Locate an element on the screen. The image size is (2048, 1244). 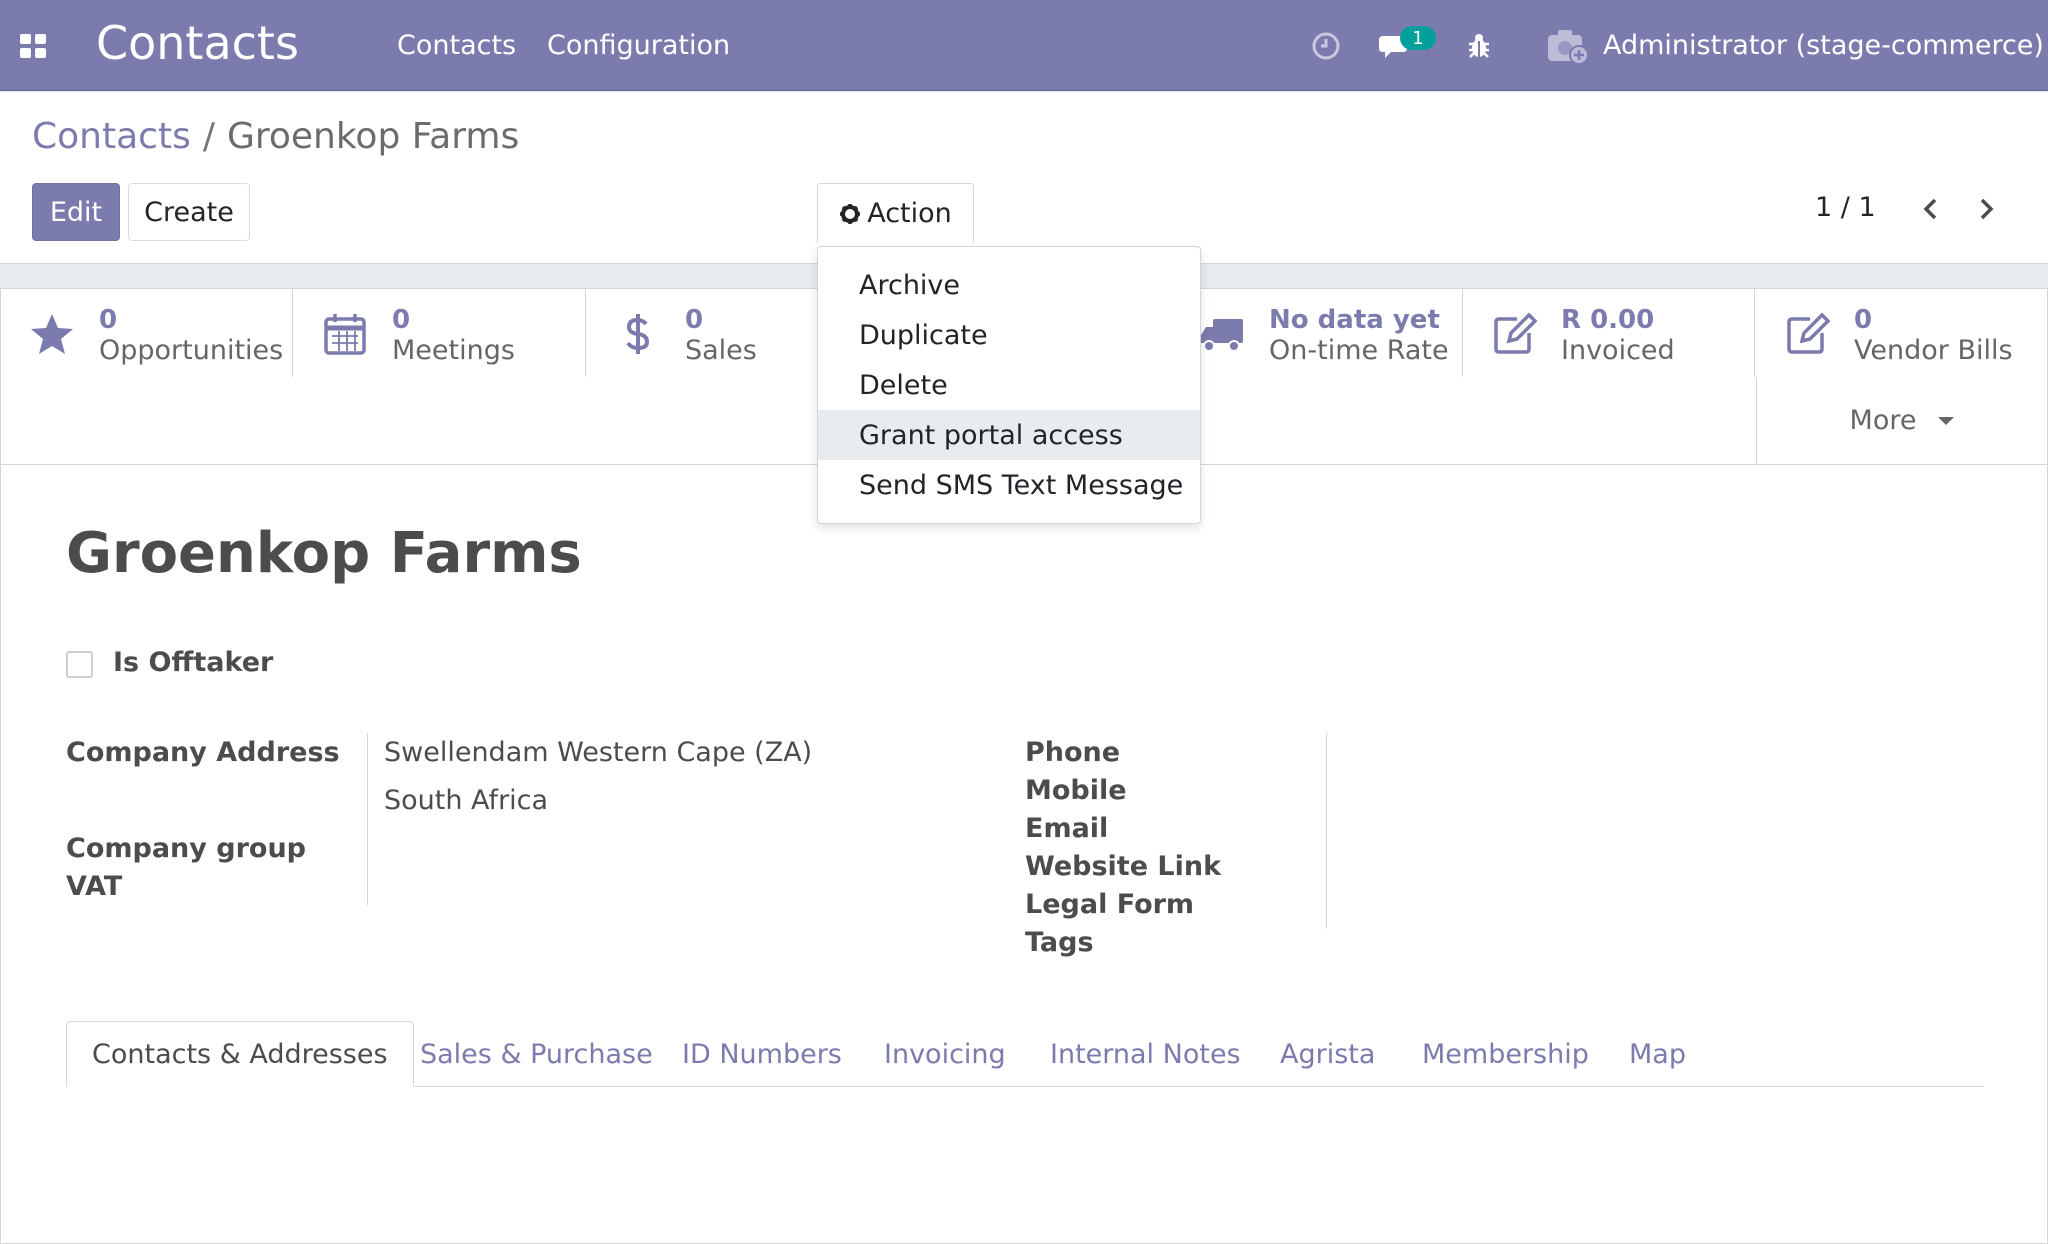
menu-item-duplicate: Duplicate is located at coordinates (1009, 335).